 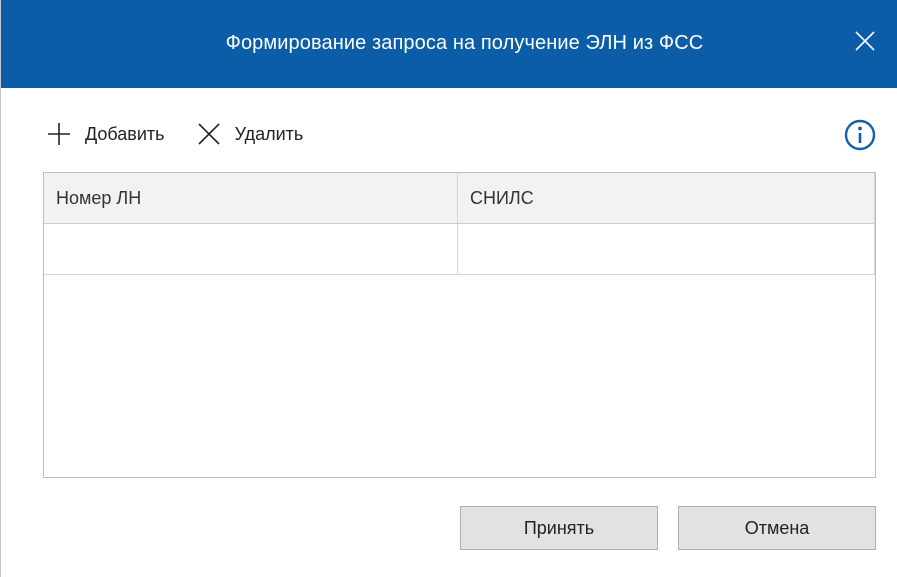 I want to click on add-button-label: Добавить, so click(x=125, y=133).